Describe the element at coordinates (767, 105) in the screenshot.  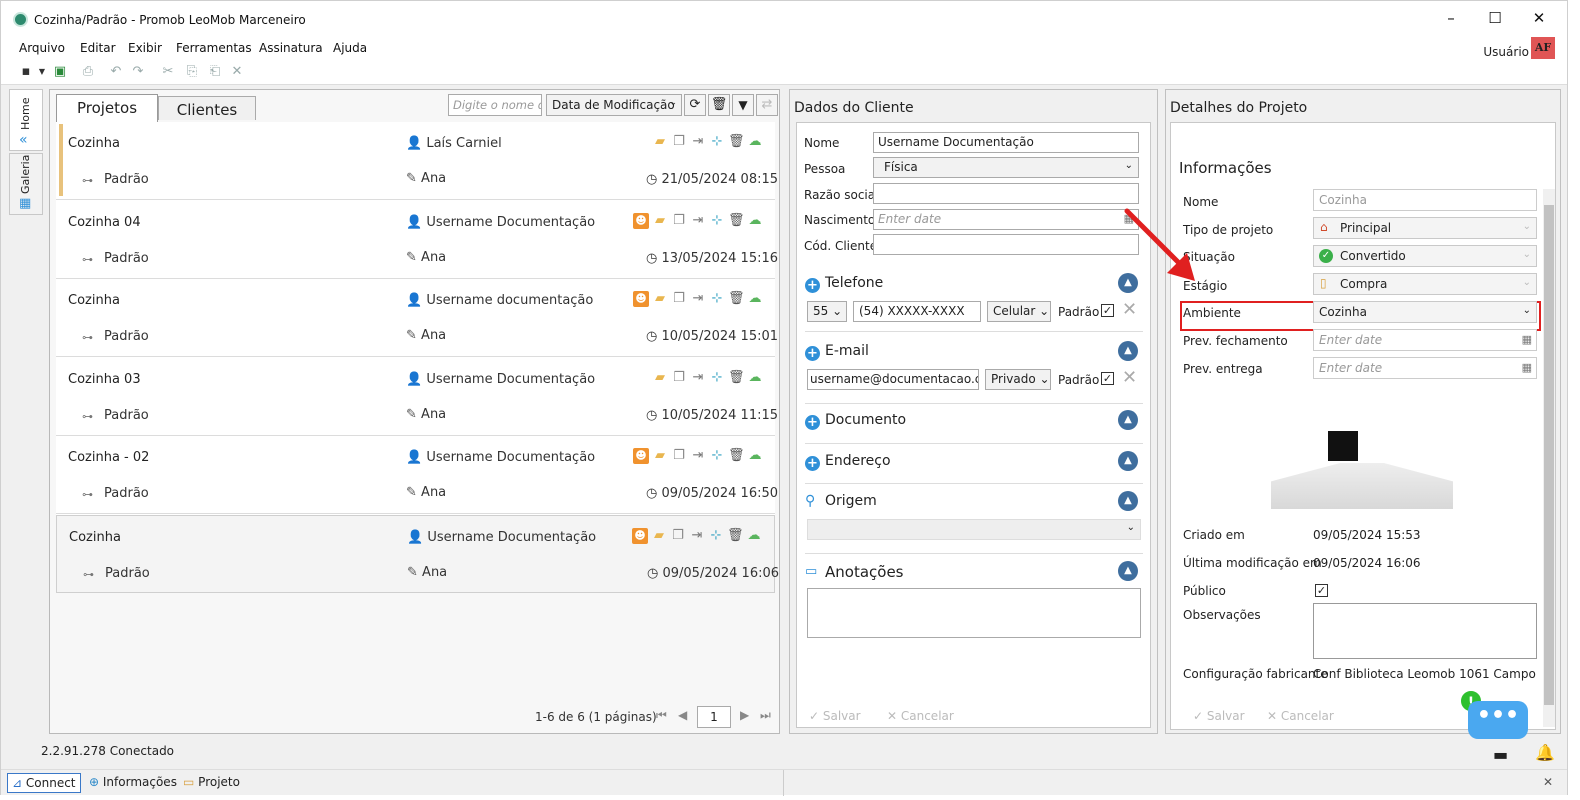
I see `sync-button: ⇄` at that location.